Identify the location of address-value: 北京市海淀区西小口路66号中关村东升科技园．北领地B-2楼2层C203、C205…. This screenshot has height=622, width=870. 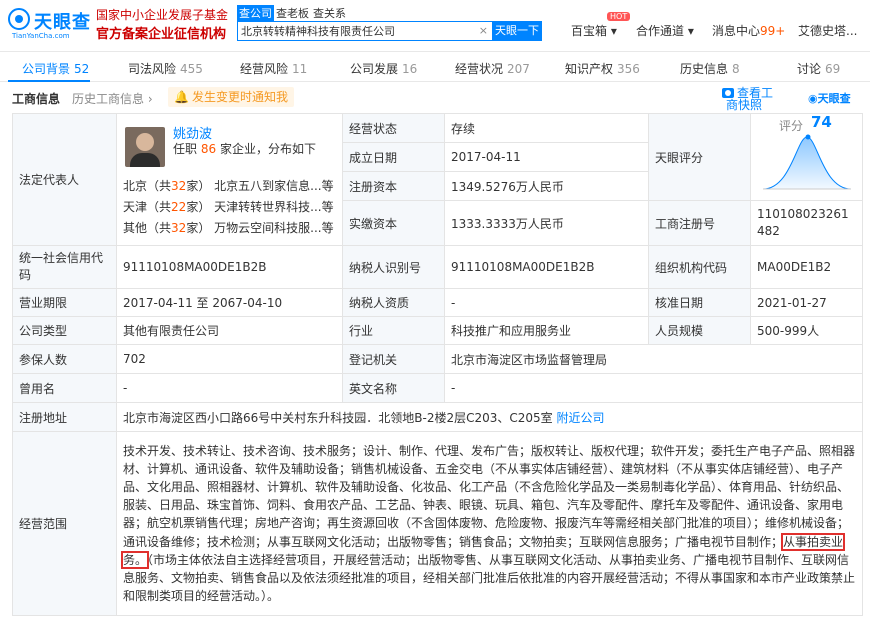
(338, 417).